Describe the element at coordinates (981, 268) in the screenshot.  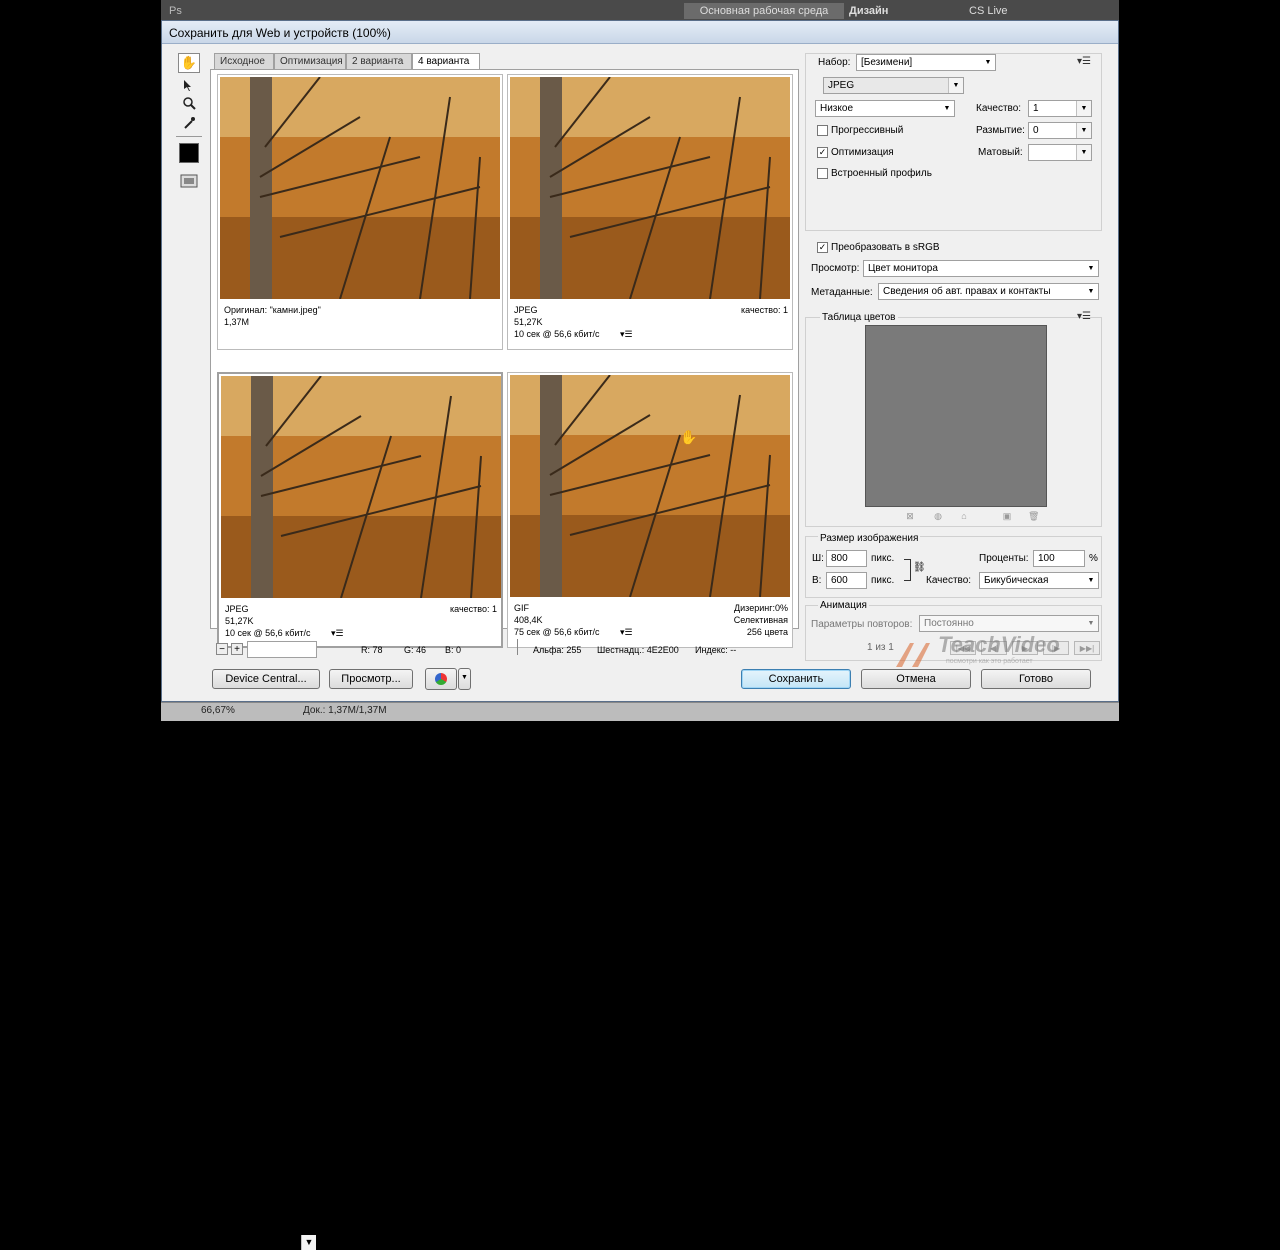
I see `preview-select: Цвет монитора ▼` at that location.